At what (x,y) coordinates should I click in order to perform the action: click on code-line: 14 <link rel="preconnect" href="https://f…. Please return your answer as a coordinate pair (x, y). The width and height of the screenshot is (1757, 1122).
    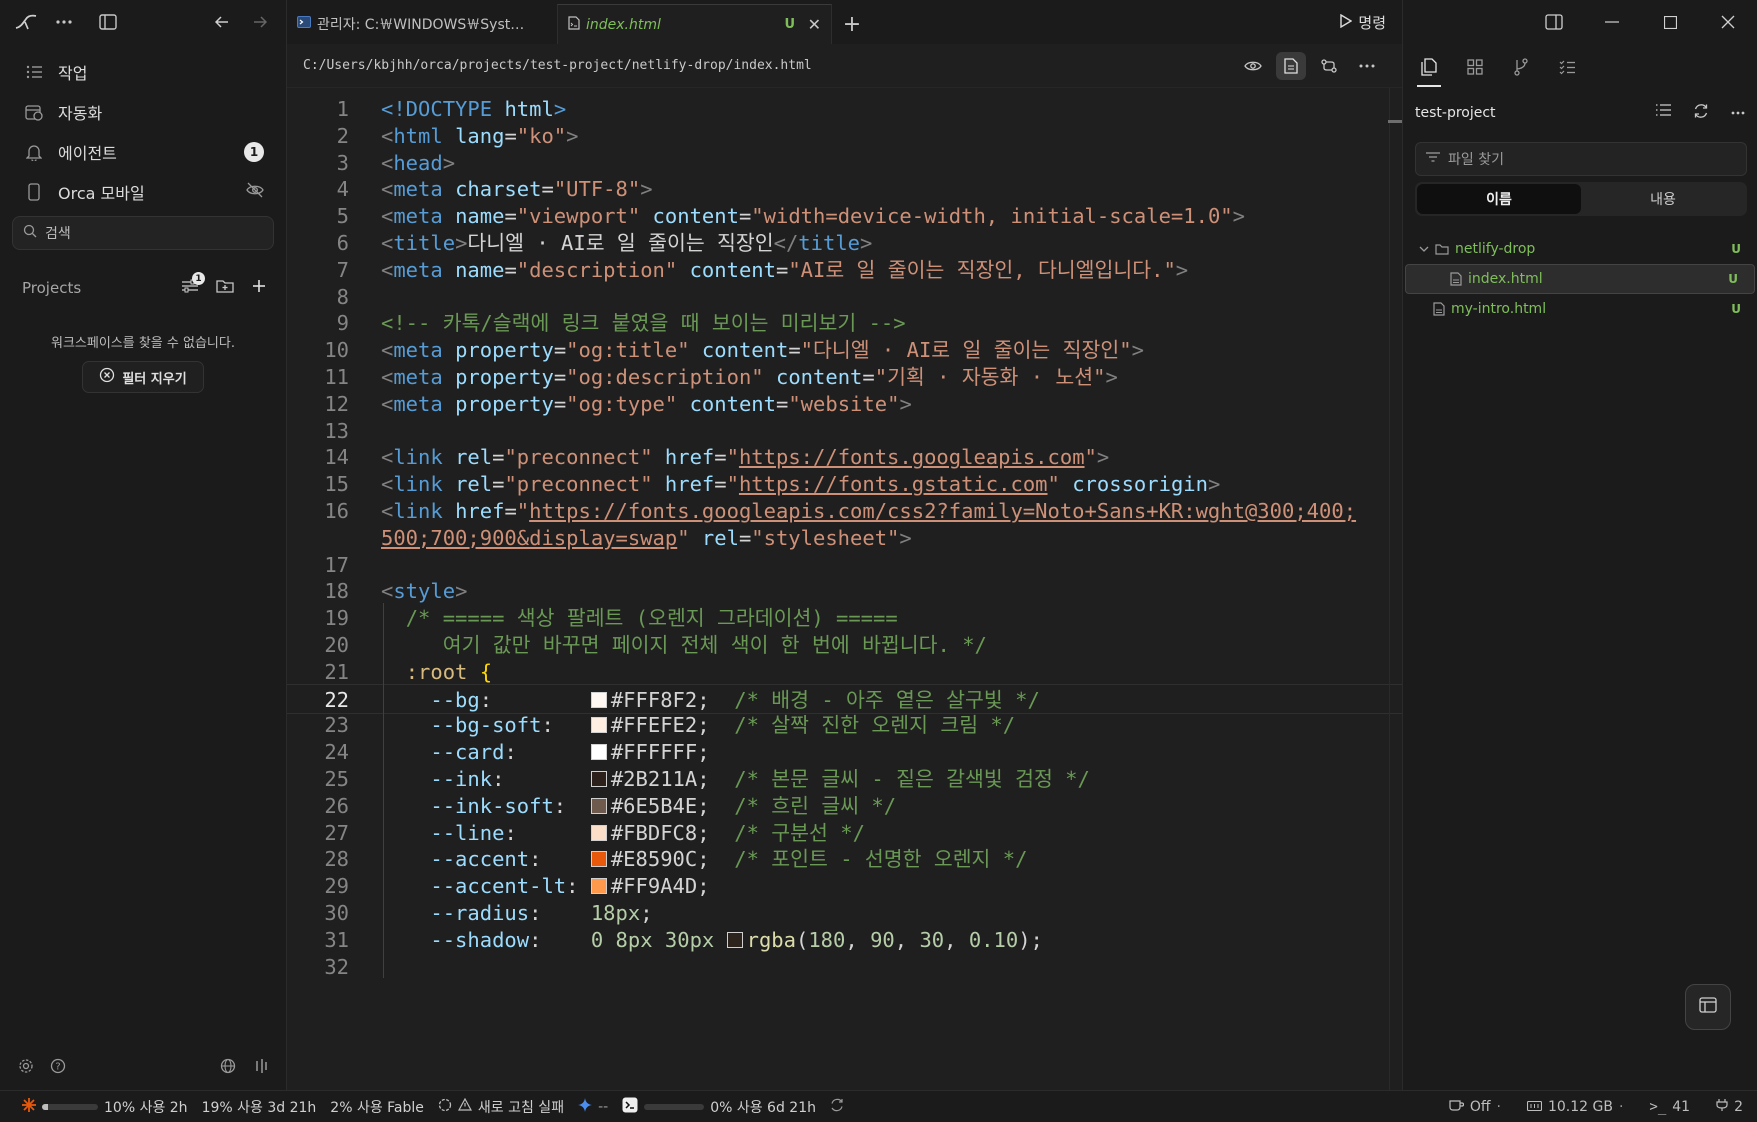
    Looking at the image, I should click on (844, 457).